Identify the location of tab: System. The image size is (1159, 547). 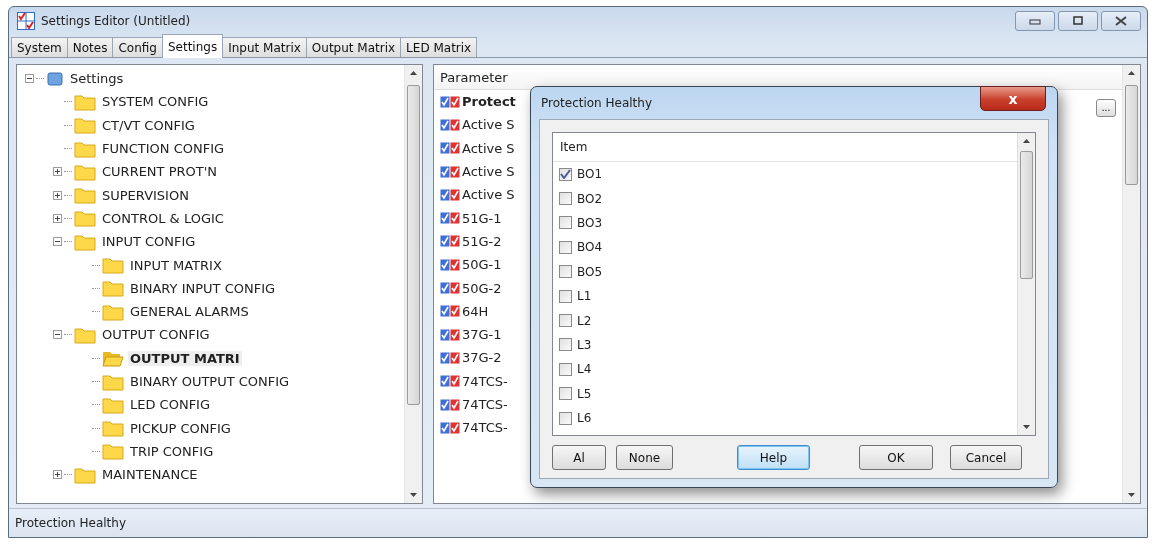
(39, 47).